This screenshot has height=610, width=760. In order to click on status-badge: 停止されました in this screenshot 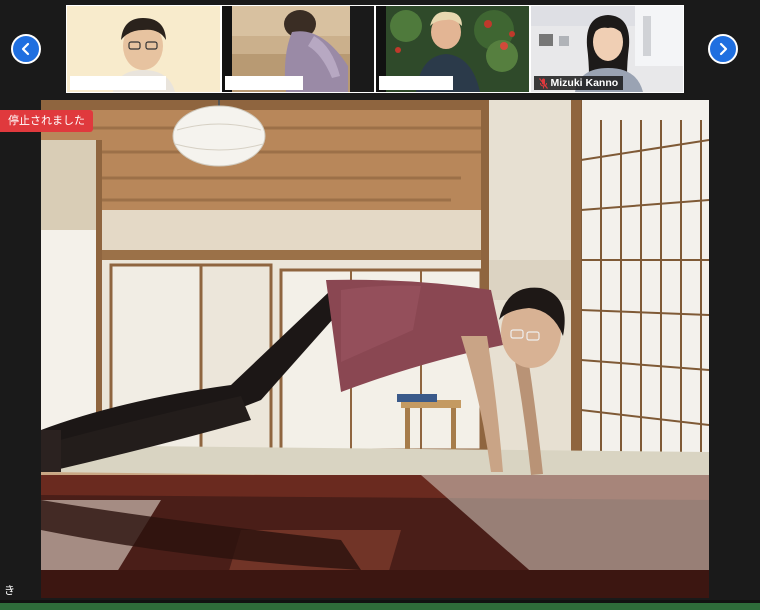, I will do `click(46, 121)`.